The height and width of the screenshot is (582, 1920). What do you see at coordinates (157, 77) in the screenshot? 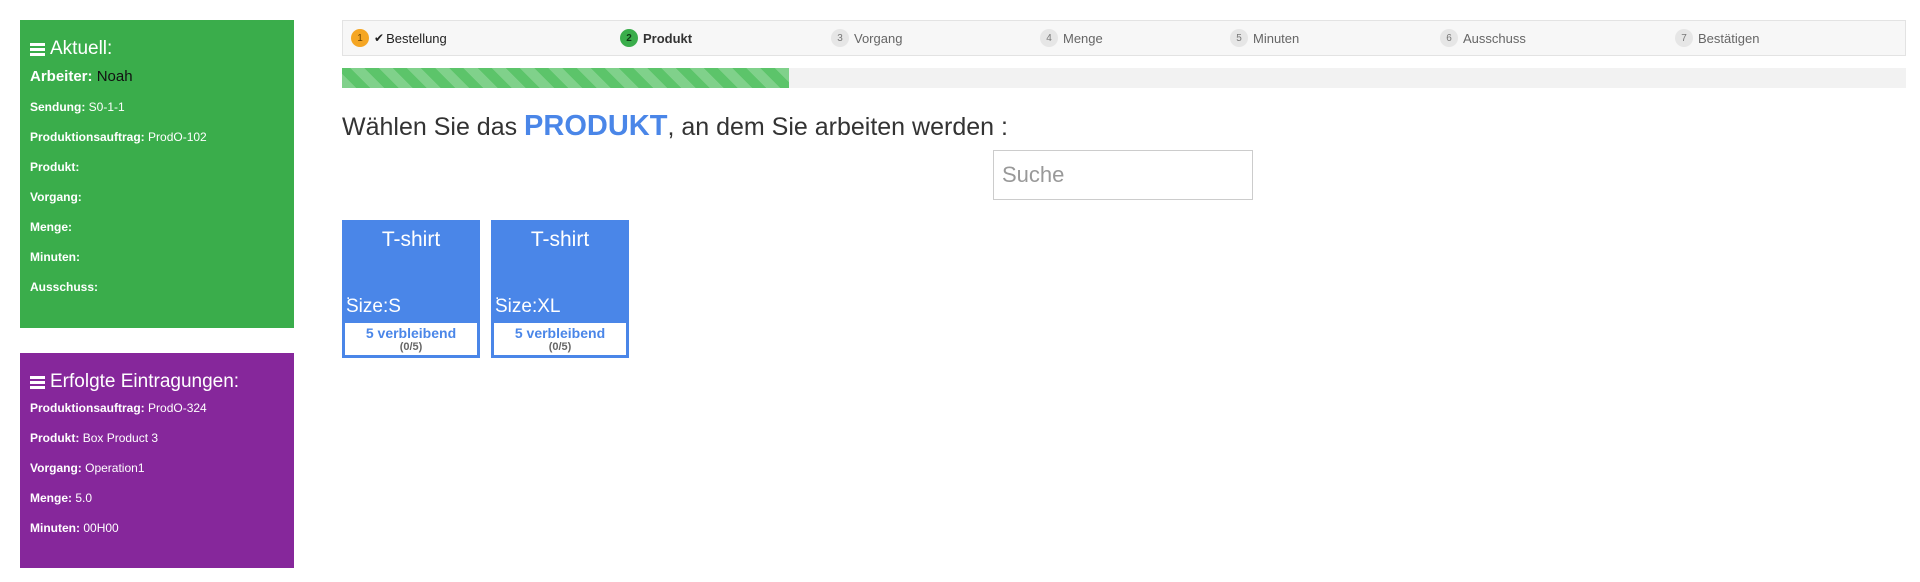
I see `worker-line: Arbeiter: Noah` at bounding box center [157, 77].